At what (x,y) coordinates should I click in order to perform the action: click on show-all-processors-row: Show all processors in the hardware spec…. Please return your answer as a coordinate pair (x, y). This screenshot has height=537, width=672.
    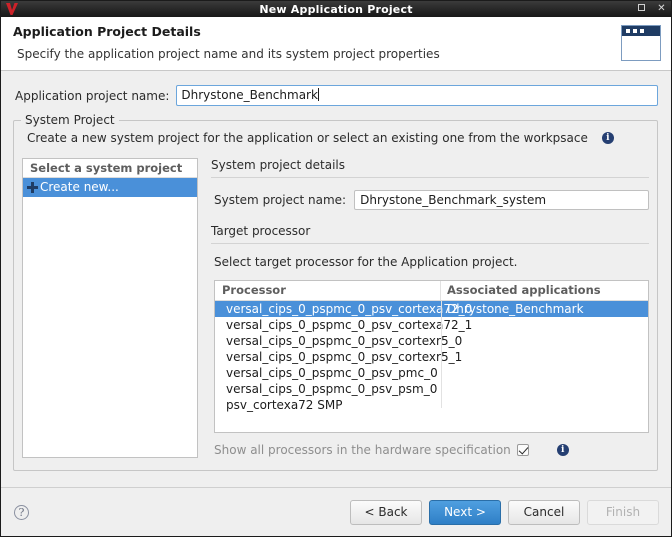
    Looking at the image, I should click on (430, 450).